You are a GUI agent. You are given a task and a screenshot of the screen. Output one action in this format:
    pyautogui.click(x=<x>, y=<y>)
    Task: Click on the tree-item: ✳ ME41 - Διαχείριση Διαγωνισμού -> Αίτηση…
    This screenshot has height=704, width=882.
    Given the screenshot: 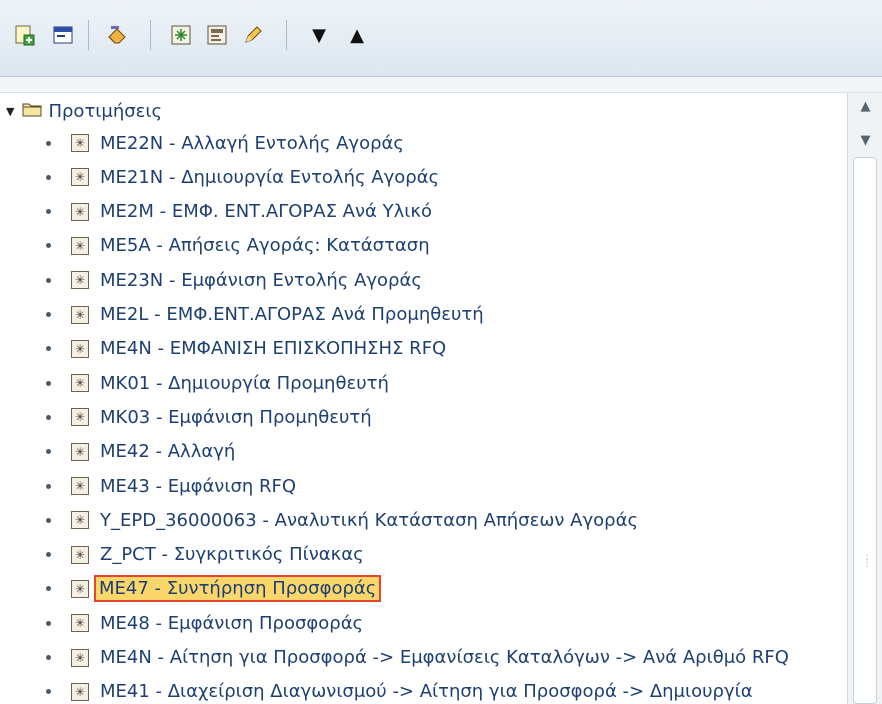 What is the action you would take?
    pyautogui.click(x=401, y=691)
    